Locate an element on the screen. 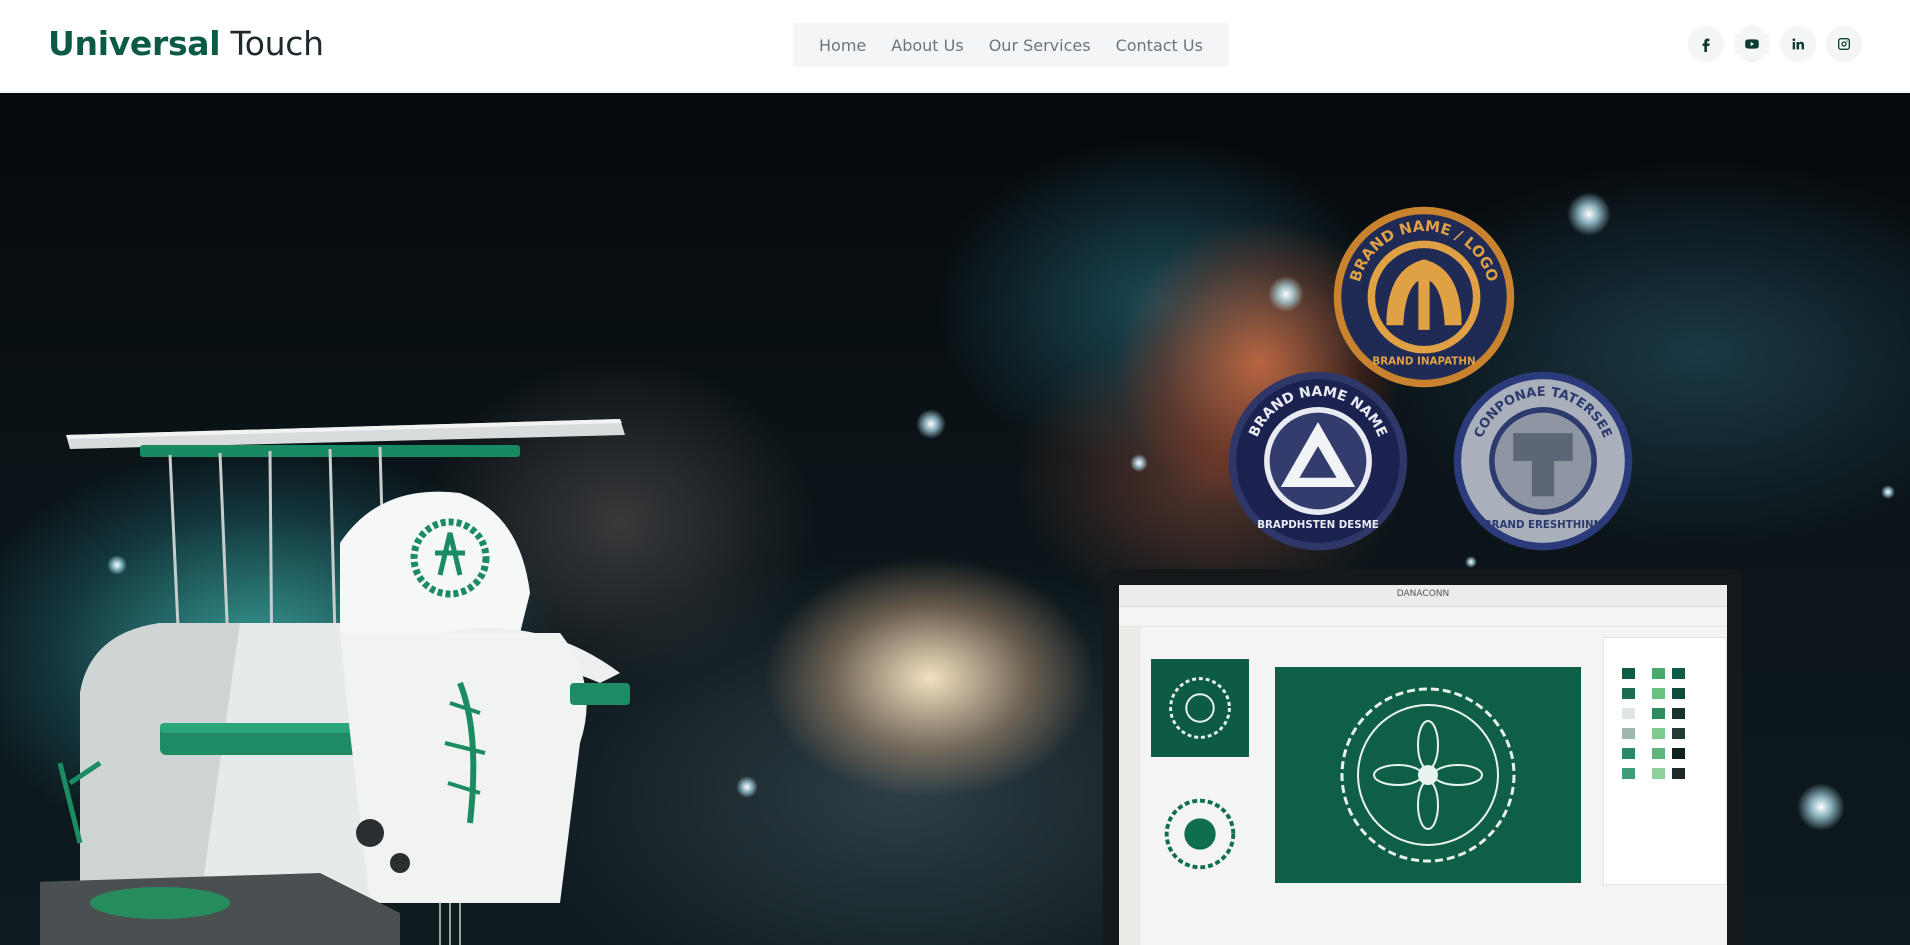 This screenshot has height=945, width=1910. laptop-design-software-image: DANACONN is located at coordinates (1423, 757).